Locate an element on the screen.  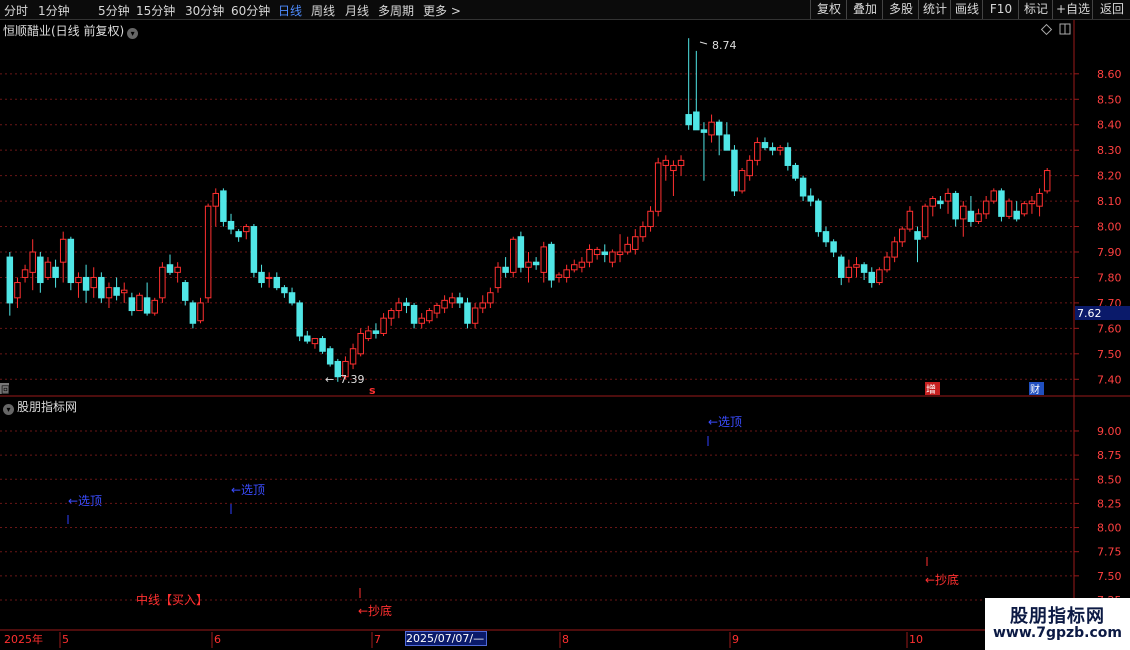
month-label: 7 is located at coordinates (377, 639).